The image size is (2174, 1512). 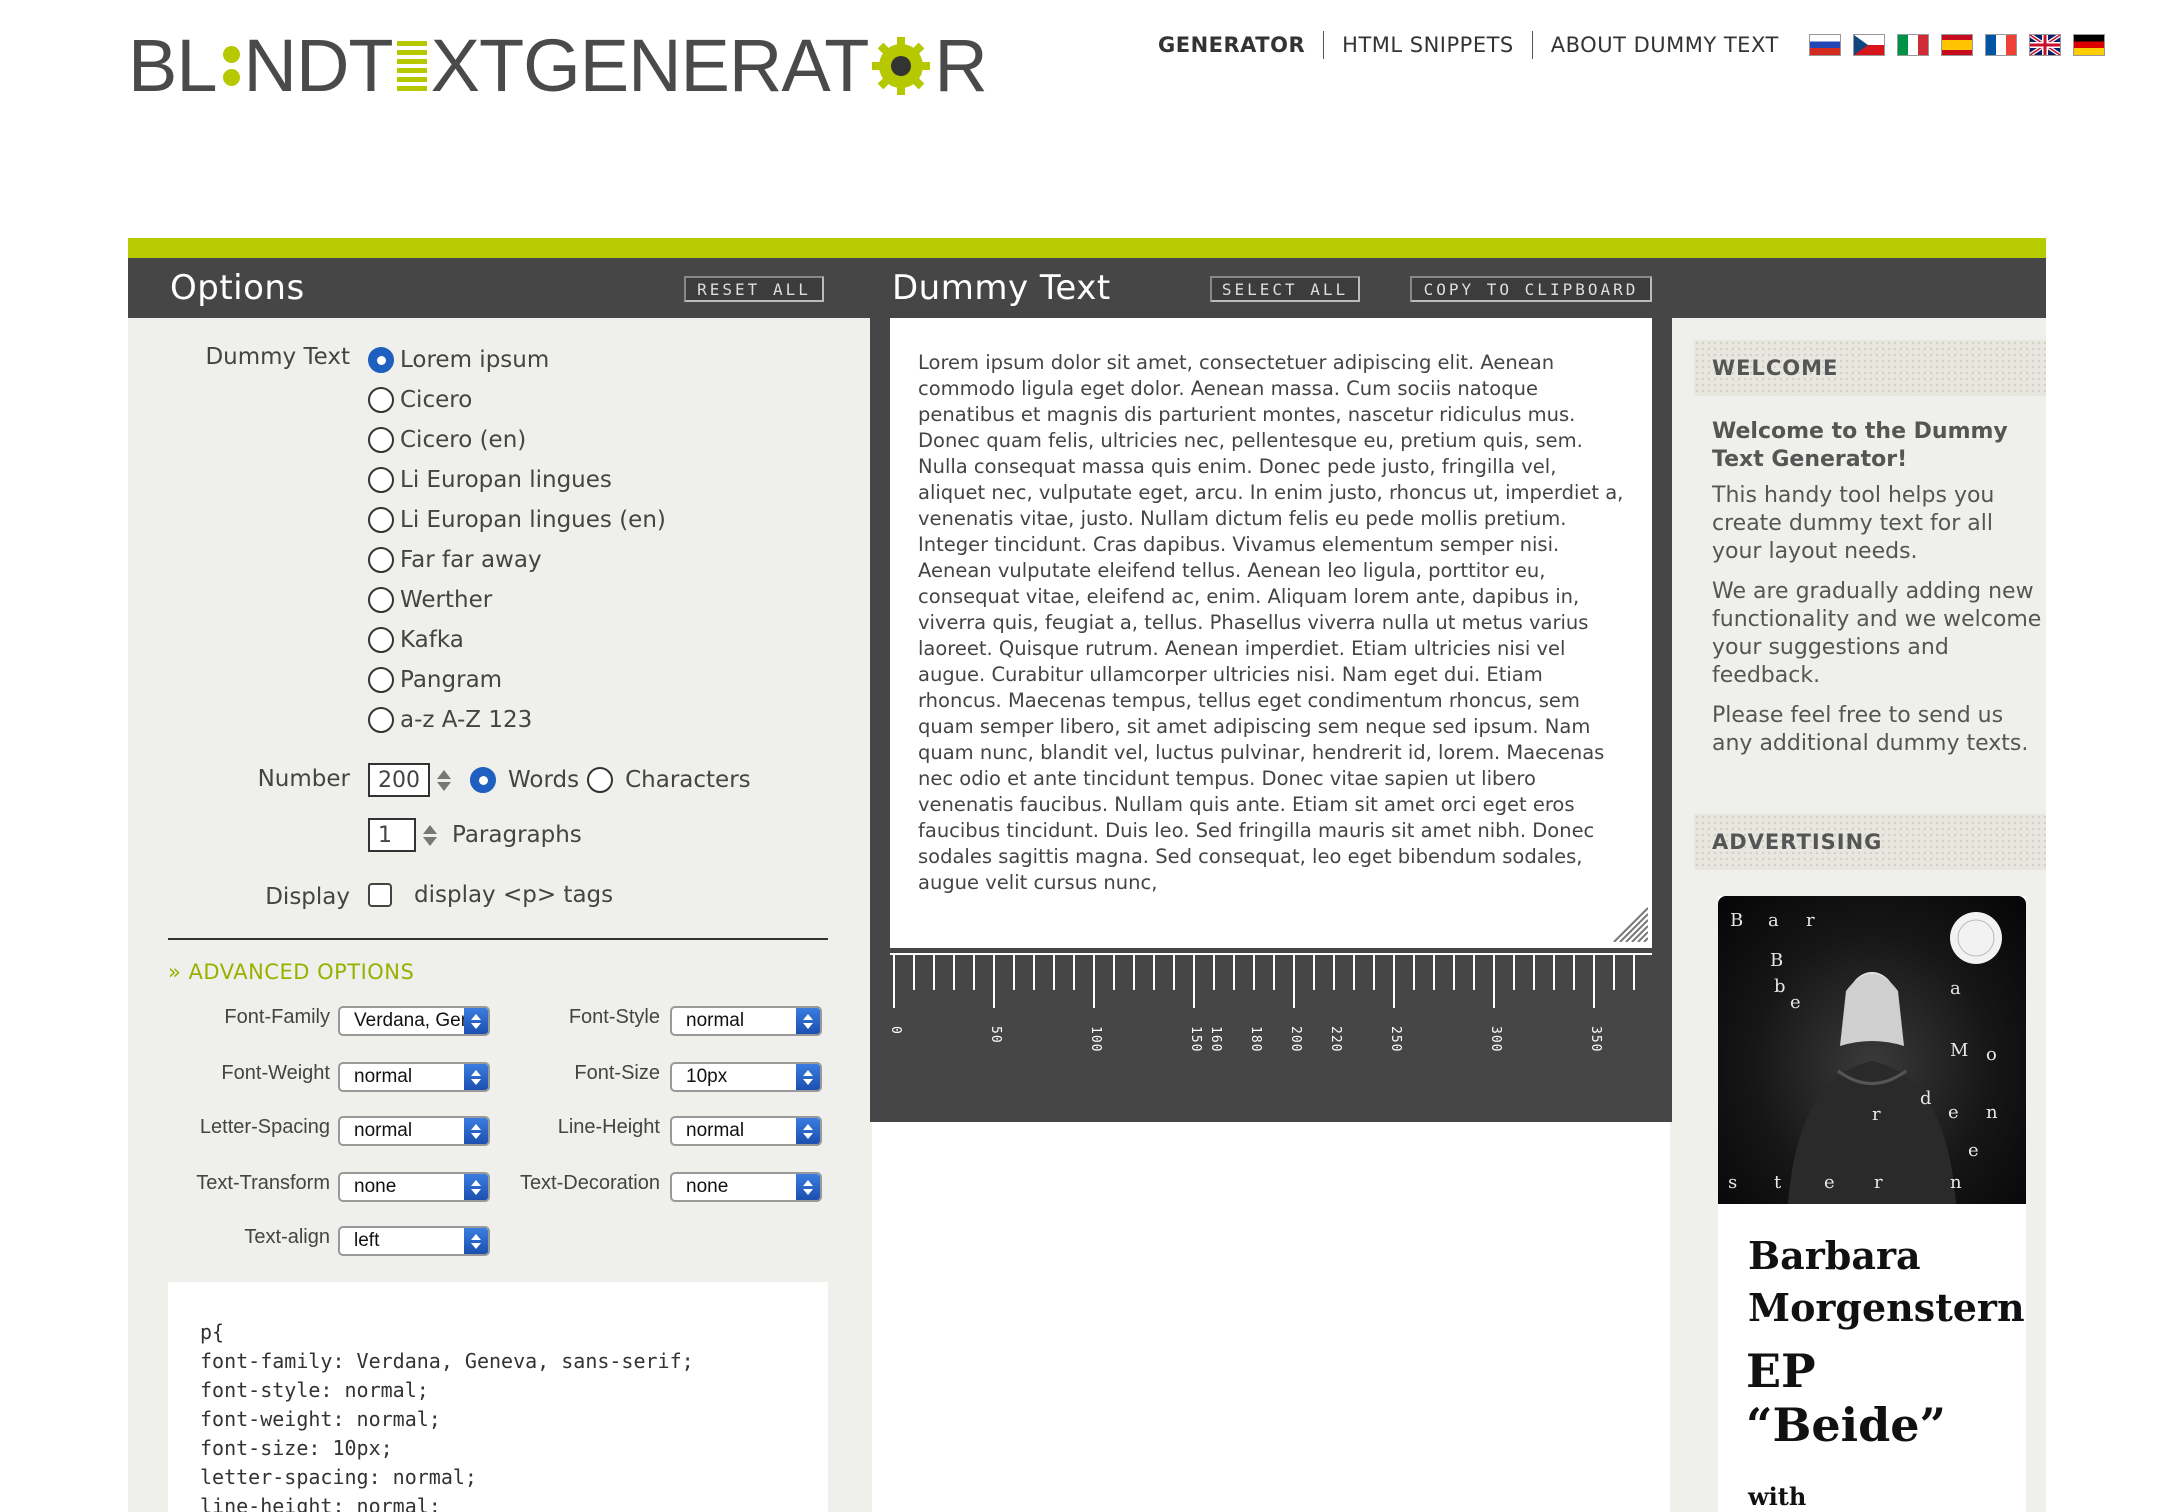 What do you see at coordinates (506, 480) in the screenshot?
I see `radio-label: Li Europan lingues` at bounding box center [506, 480].